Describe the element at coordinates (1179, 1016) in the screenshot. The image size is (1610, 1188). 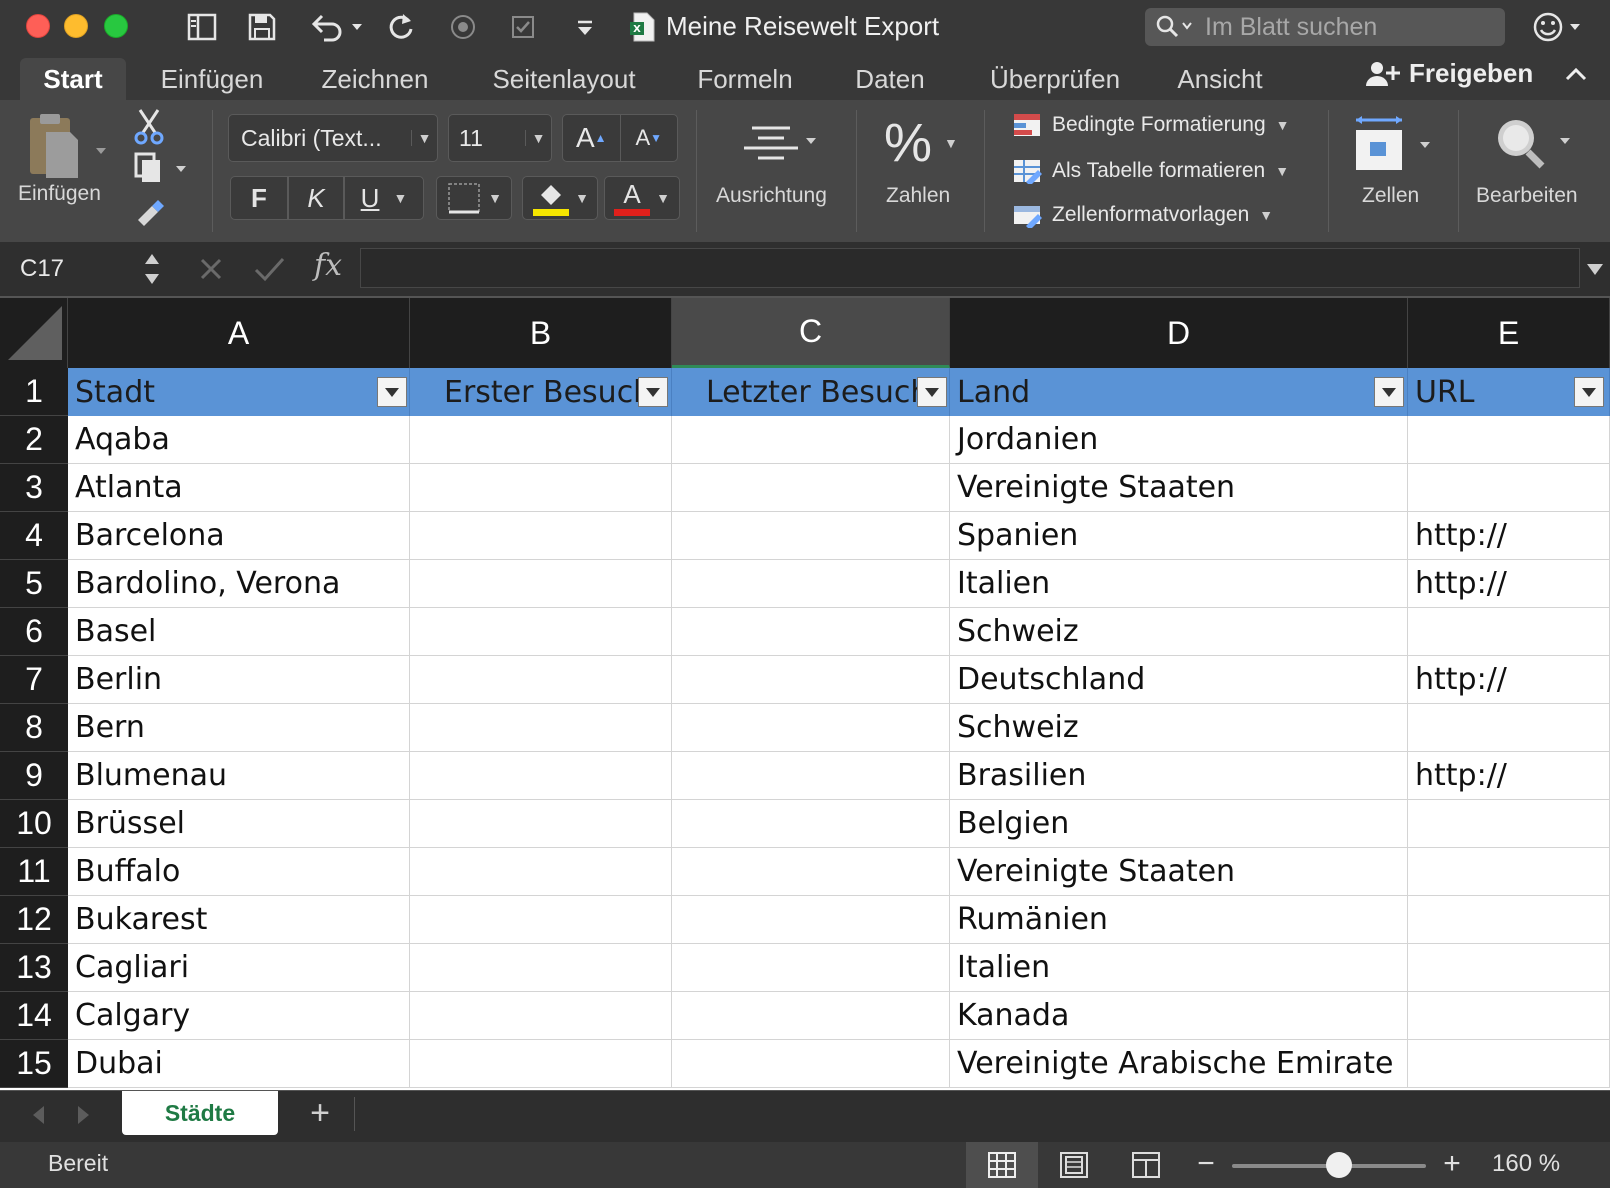
I see `table-cell: Kanada` at that location.